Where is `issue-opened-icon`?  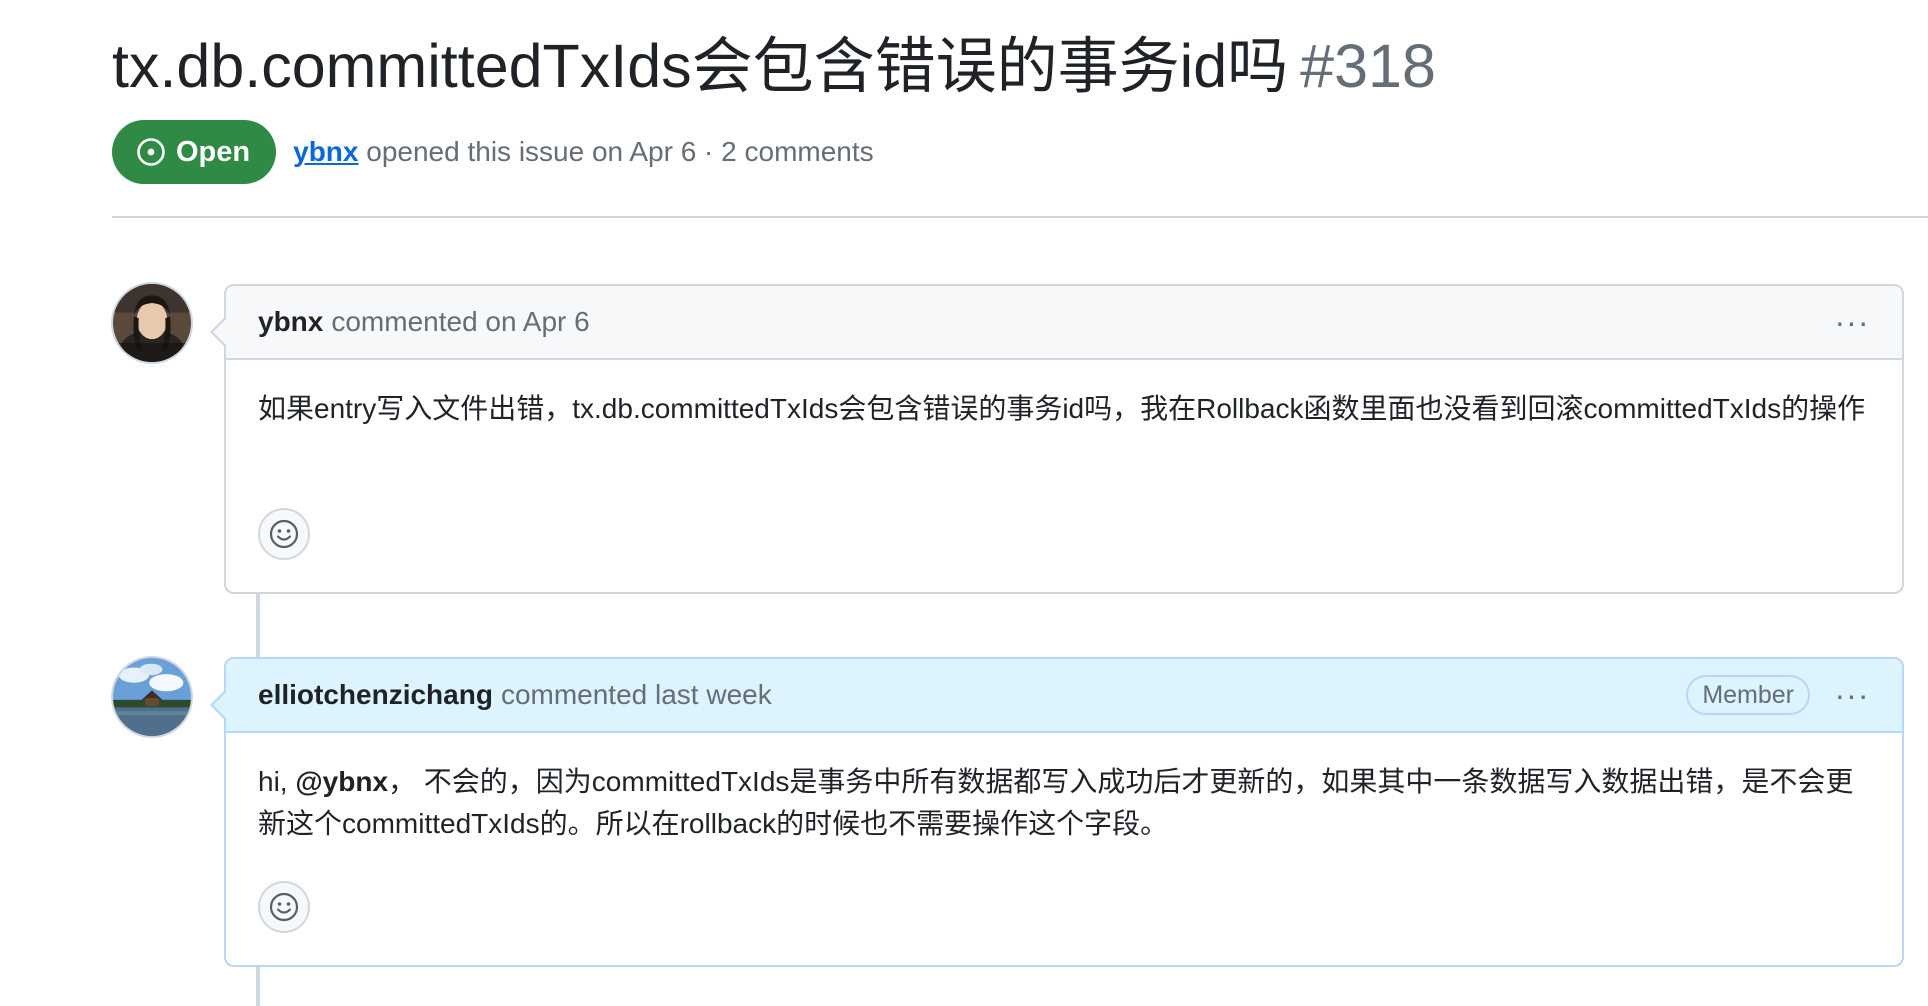
issue-opened-icon is located at coordinates (151, 152).